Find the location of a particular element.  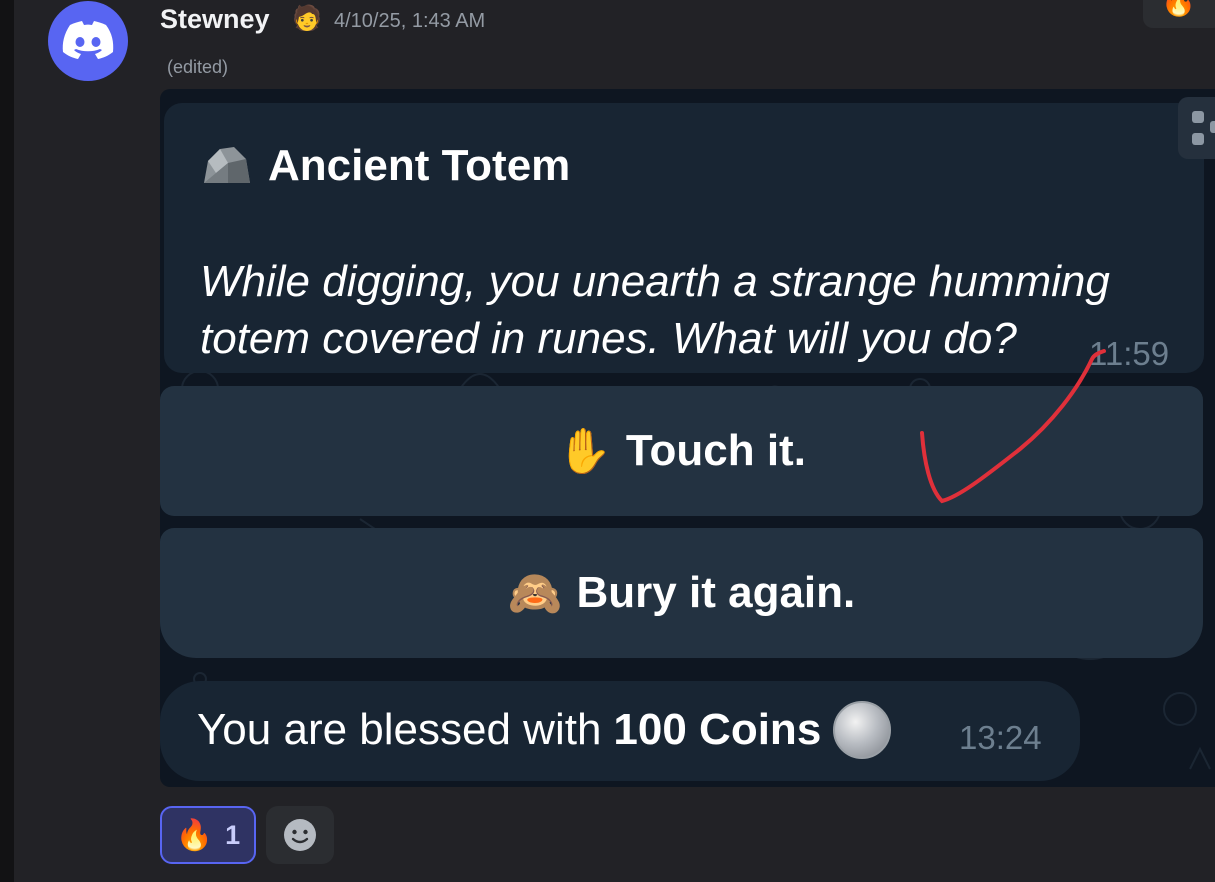

reaction-count: 1 is located at coordinates (233, 834).